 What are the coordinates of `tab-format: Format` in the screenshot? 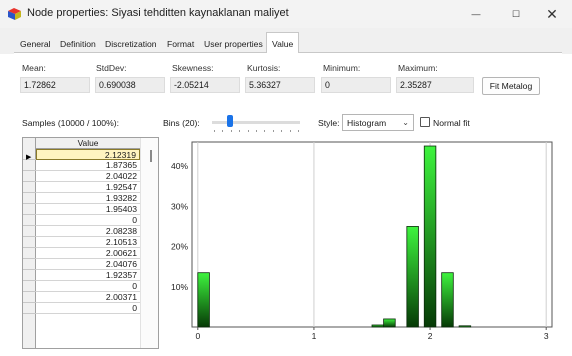 It's located at (180, 43).